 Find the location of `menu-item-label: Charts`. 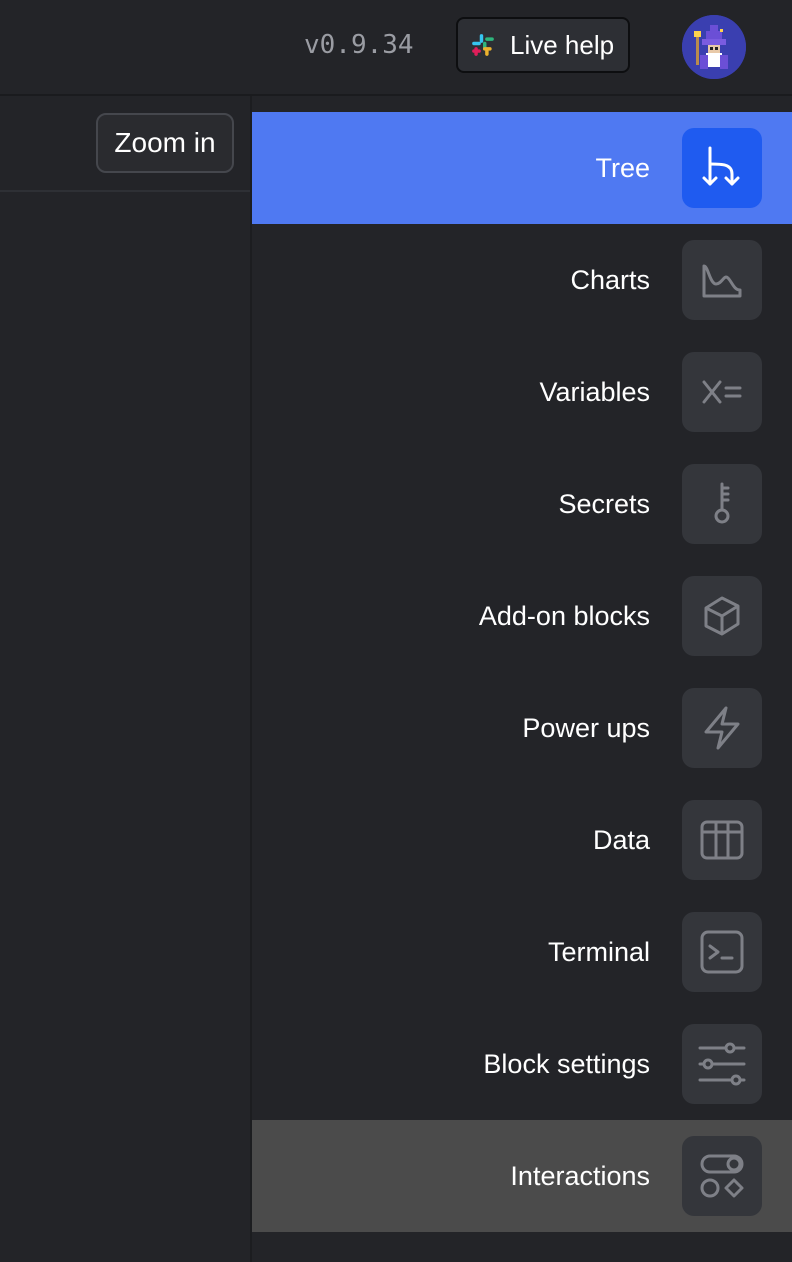

menu-item-label: Charts is located at coordinates (610, 279).